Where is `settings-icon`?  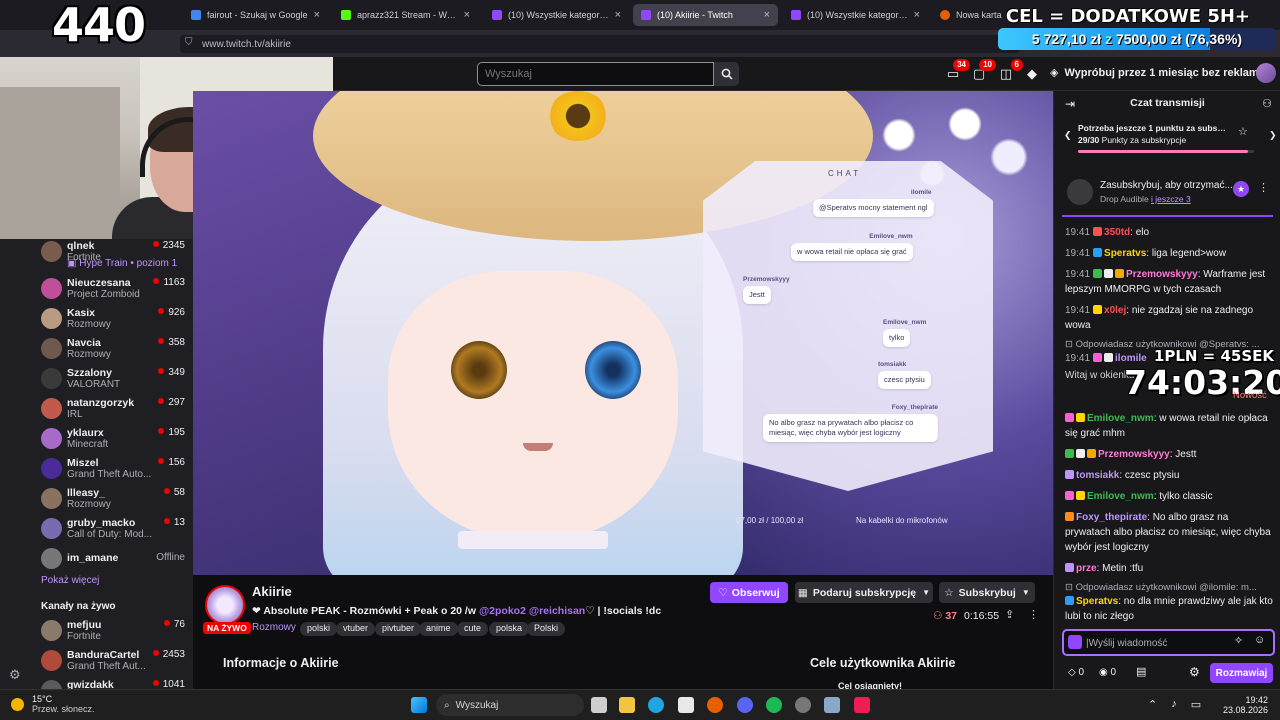 settings-icon is located at coordinates (832, 705).